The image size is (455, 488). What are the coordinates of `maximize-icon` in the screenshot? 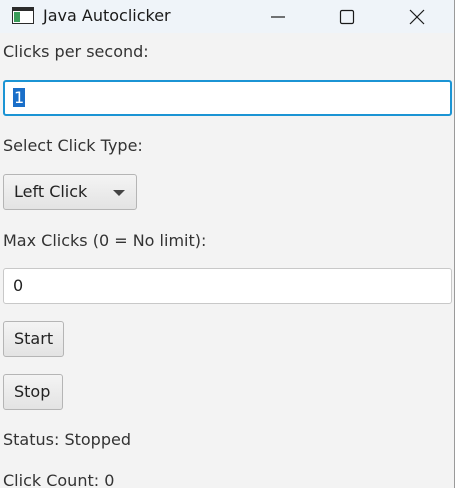 It's located at (347, 16).